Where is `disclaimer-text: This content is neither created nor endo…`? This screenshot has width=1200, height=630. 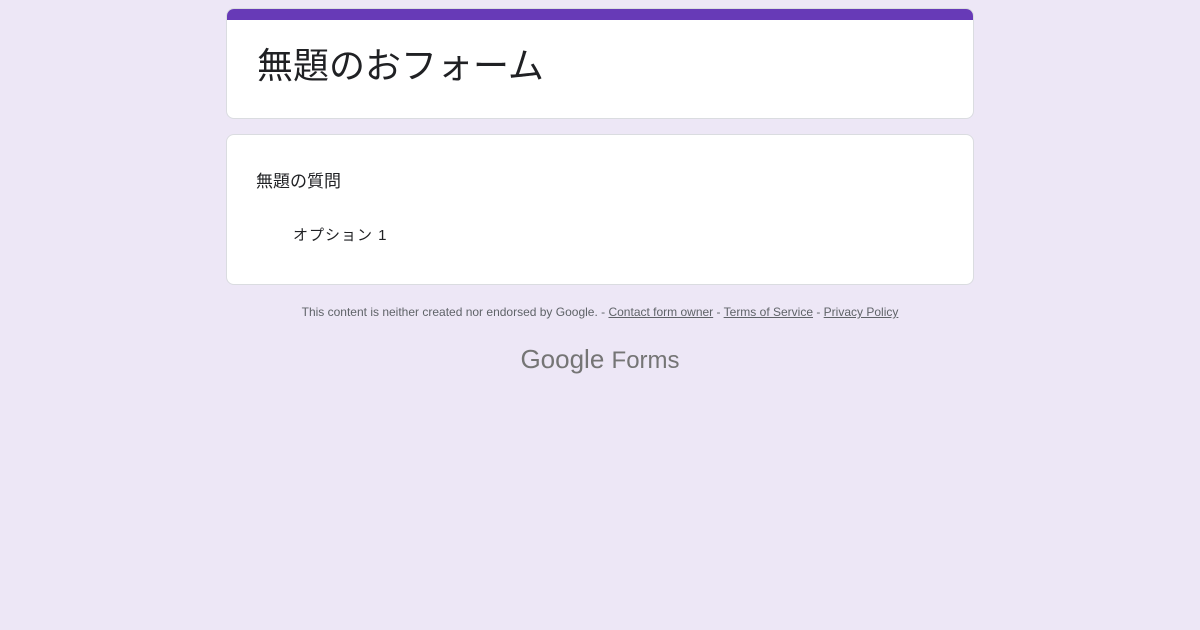
disclaimer-text: This content is neither created nor endo… is located at coordinates (455, 312).